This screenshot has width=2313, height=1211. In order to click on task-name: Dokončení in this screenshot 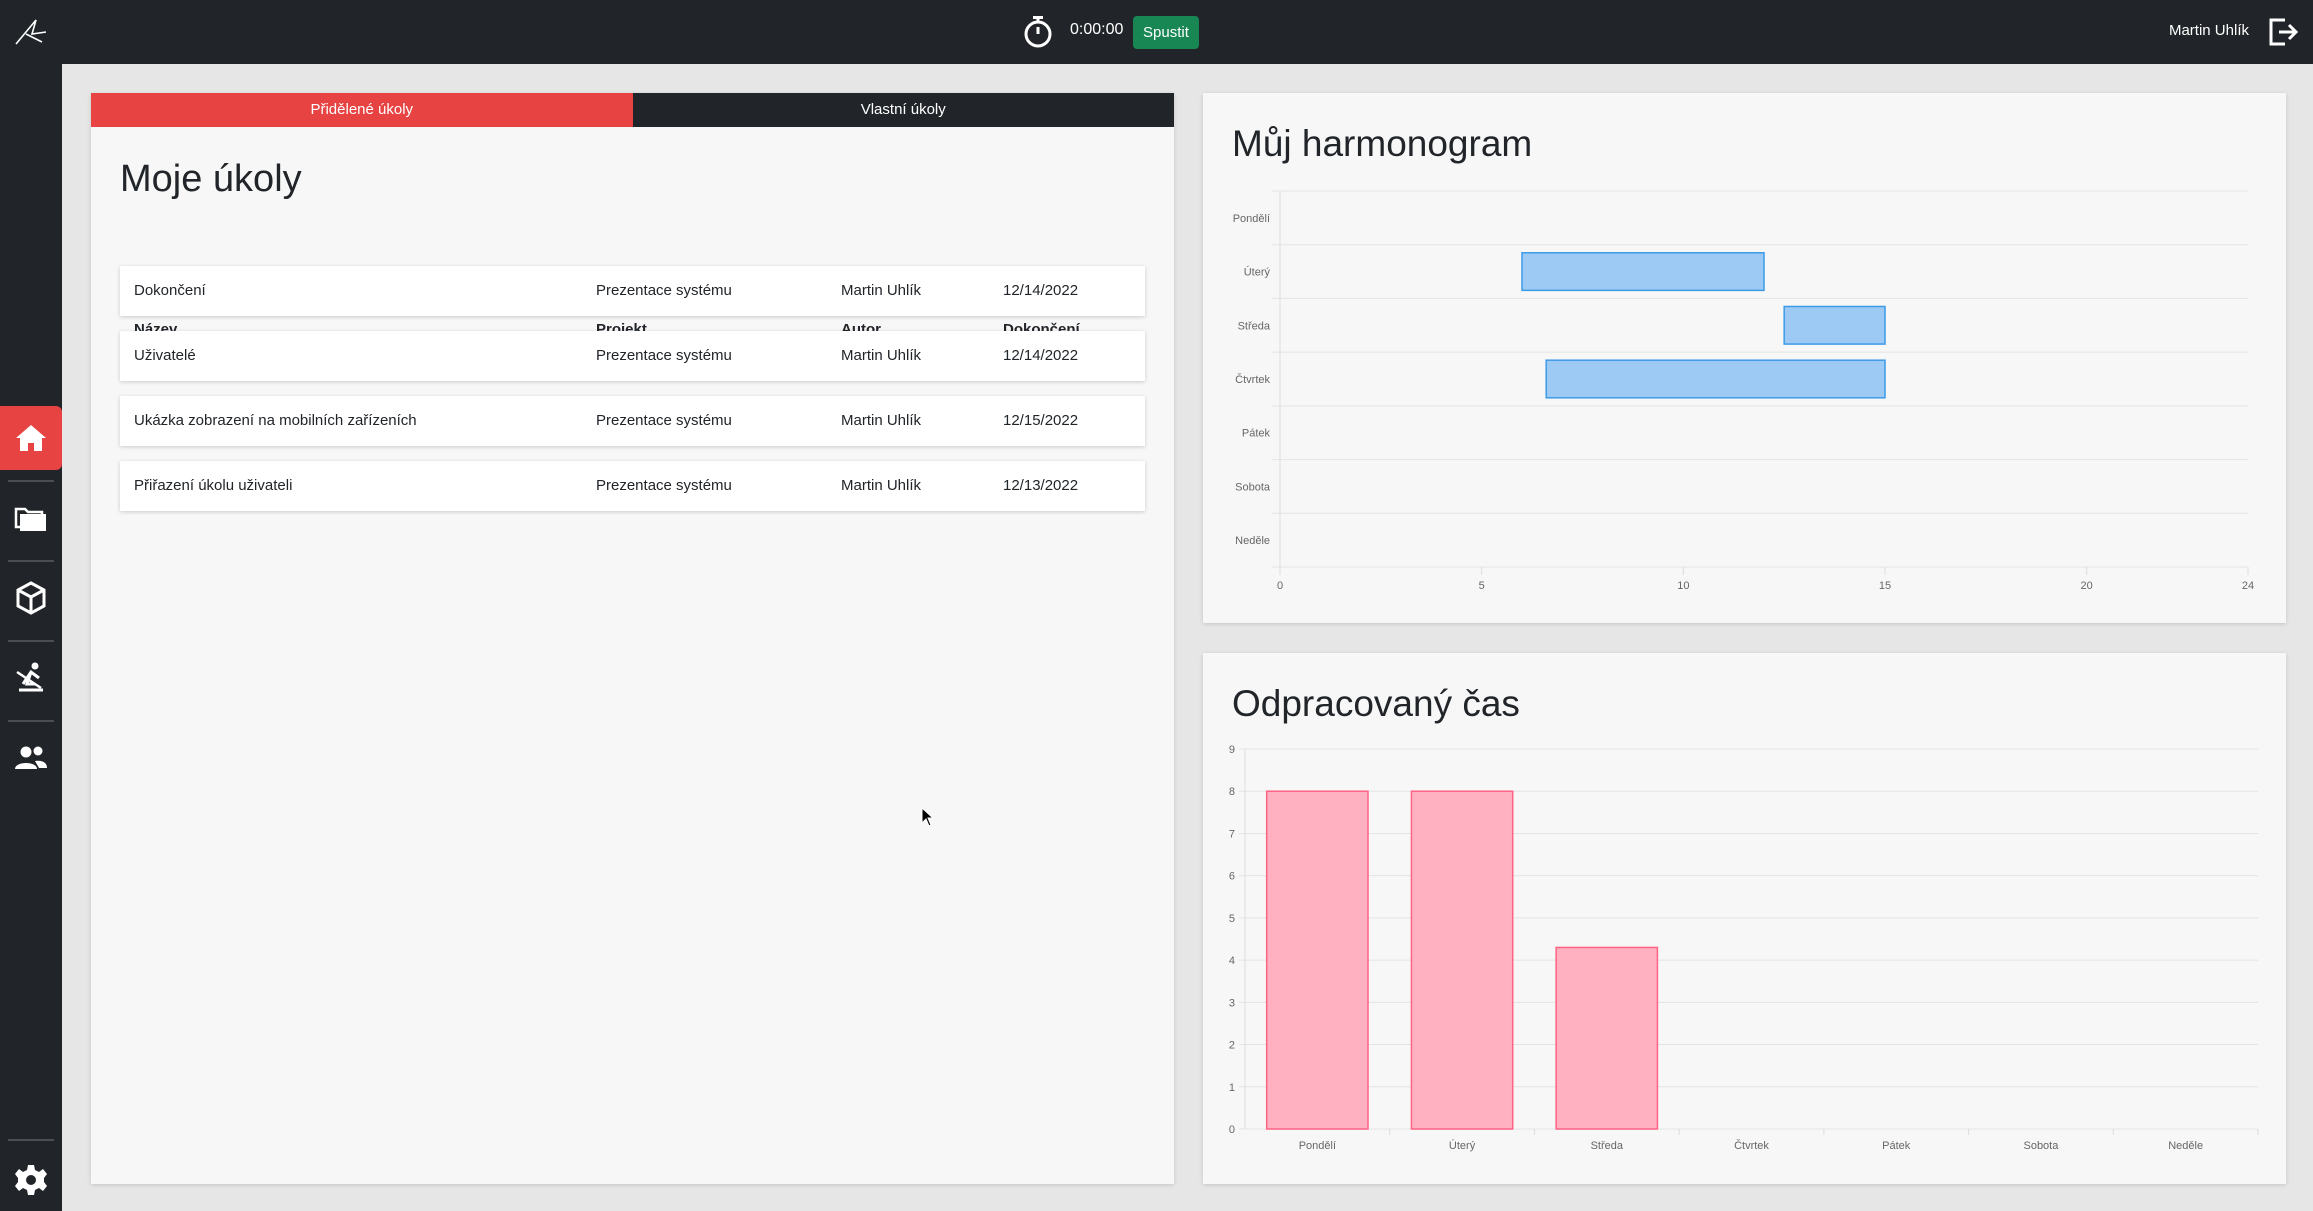, I will do `click(170, 290)`.